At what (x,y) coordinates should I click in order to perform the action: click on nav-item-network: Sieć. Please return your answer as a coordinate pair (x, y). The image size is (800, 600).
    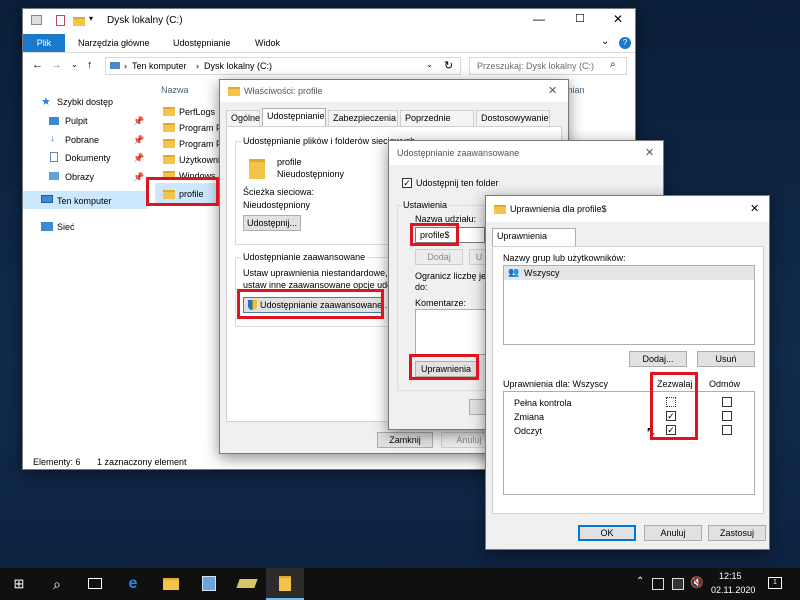
    Looking at the image, I should click on (66, 227).